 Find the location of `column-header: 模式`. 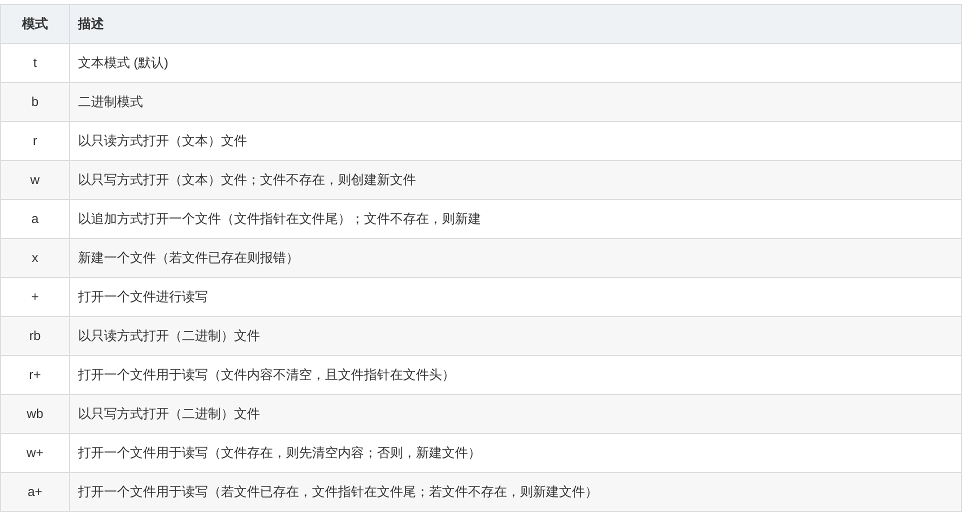

column-header: 模式 is located at coordinates (35, 24).